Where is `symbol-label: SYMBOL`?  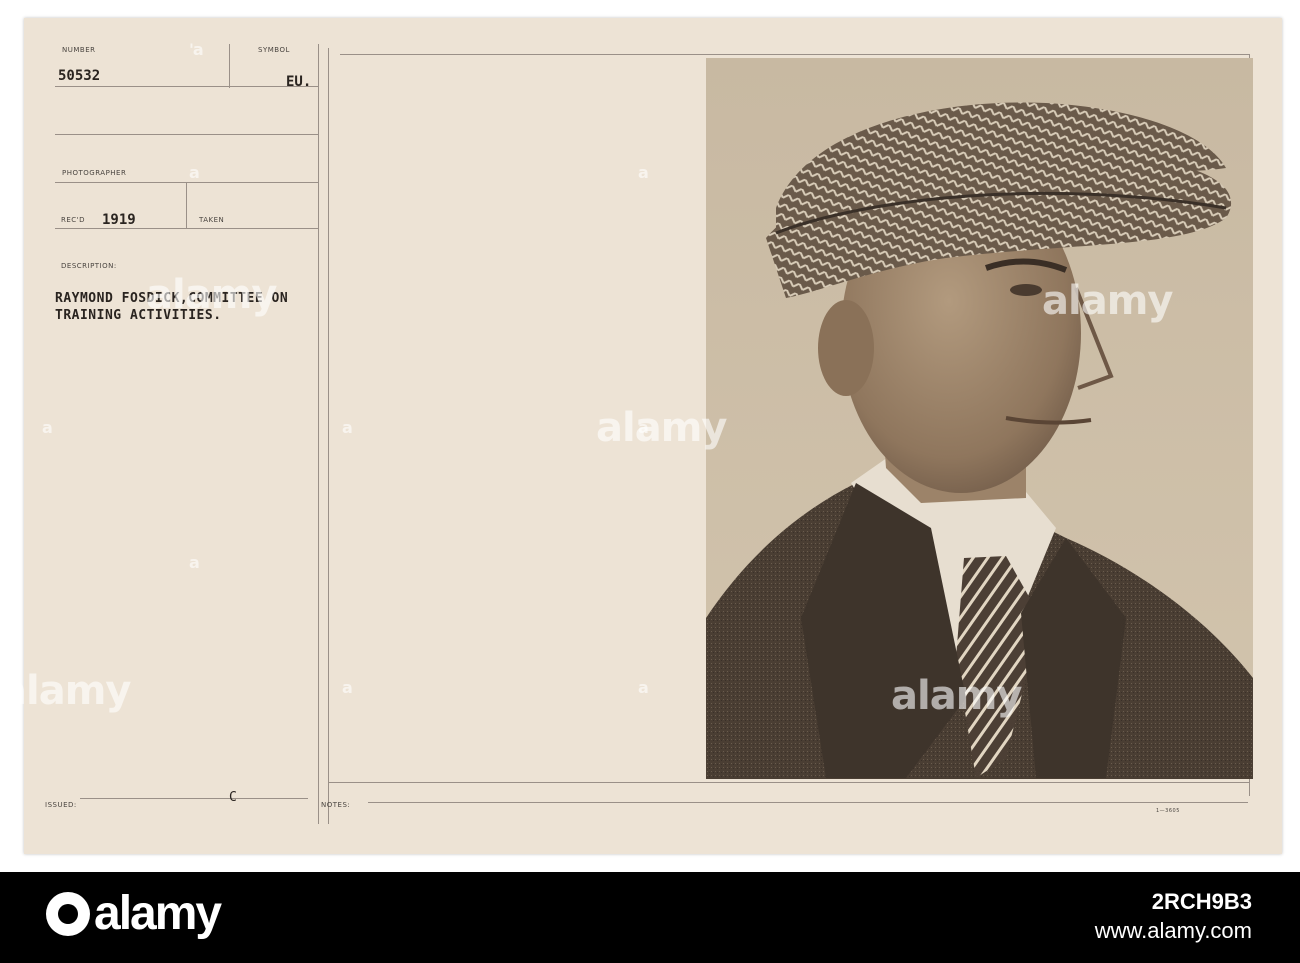
symbol-label: SYMBOL is located at coordinates (274, 50).